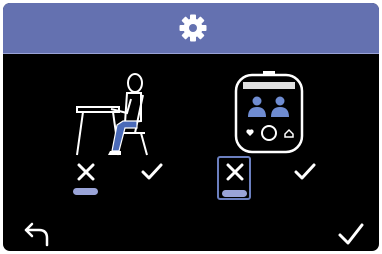 Image resolution: width=382 pixels, height=254 pixels. I want to click on desk-posture-yes-option, so click(150, 180).